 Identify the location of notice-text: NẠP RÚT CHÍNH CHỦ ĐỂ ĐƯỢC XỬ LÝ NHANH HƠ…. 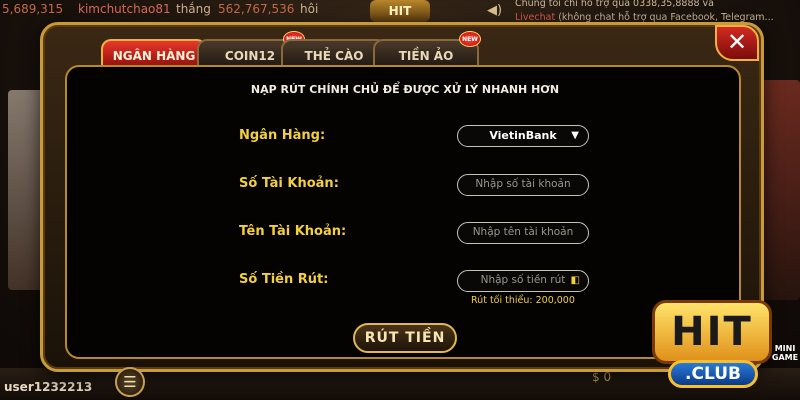
(405, 89).